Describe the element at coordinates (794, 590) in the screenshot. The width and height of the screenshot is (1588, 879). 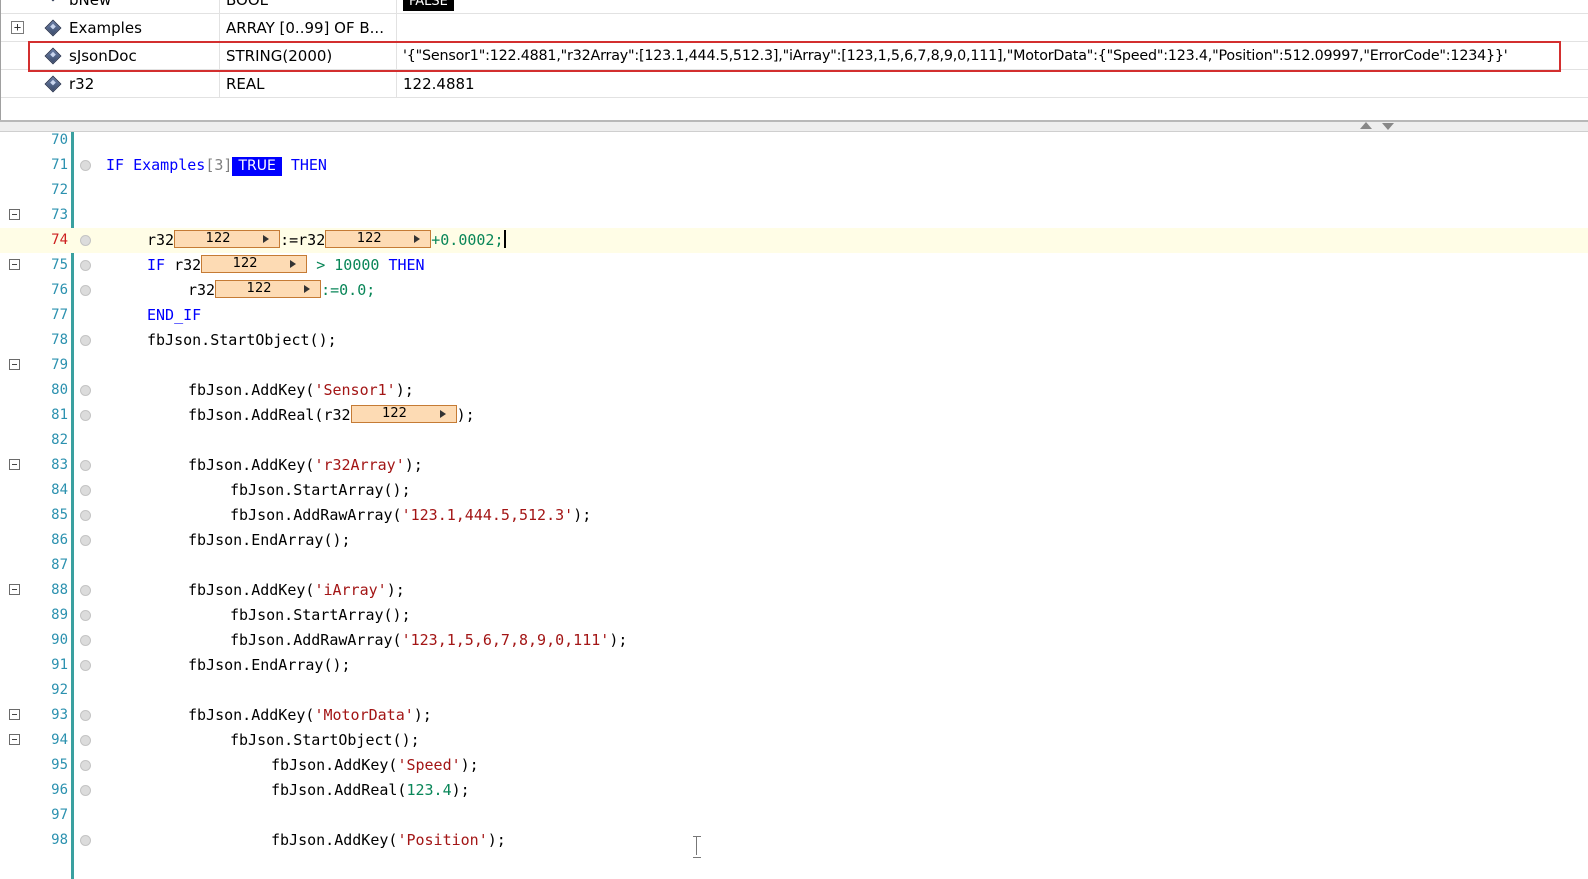
I see `code-line: 88 fbJson.AddKey('iArray');` at that location.